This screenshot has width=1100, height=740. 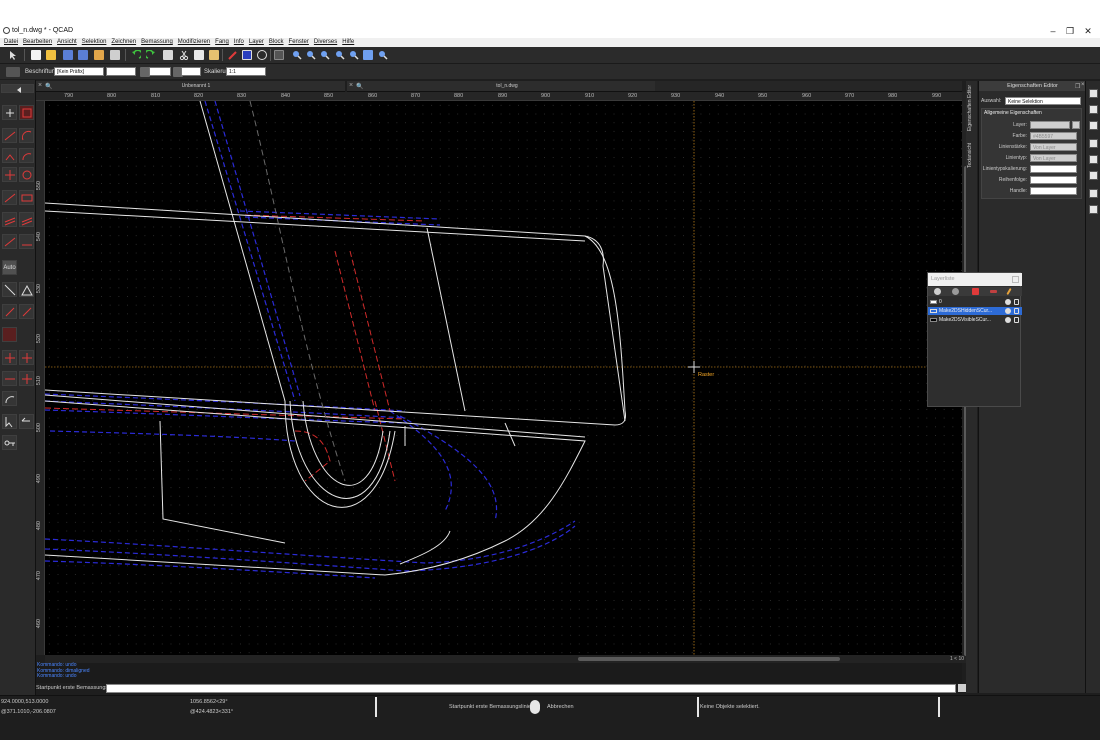 What do you see at coordinates (157, 42) in the screenshot?
I see `menu-bemassung: Bemassung` at bounding box center [157, 42].